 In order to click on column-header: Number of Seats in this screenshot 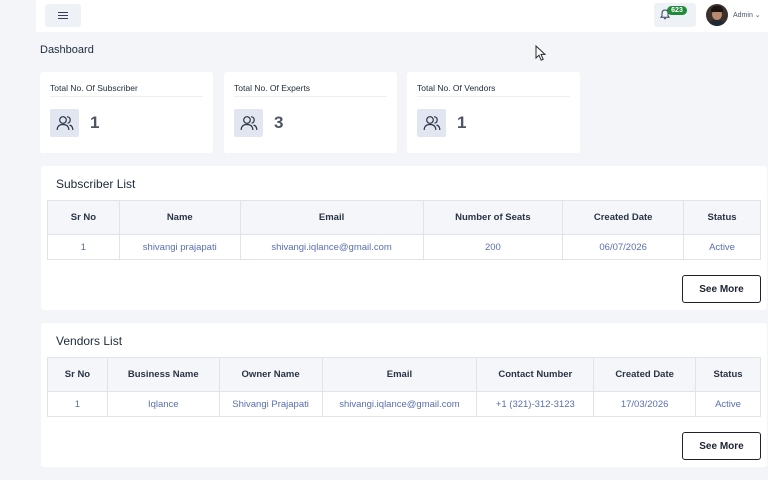, I will do `click(493, 217)`.